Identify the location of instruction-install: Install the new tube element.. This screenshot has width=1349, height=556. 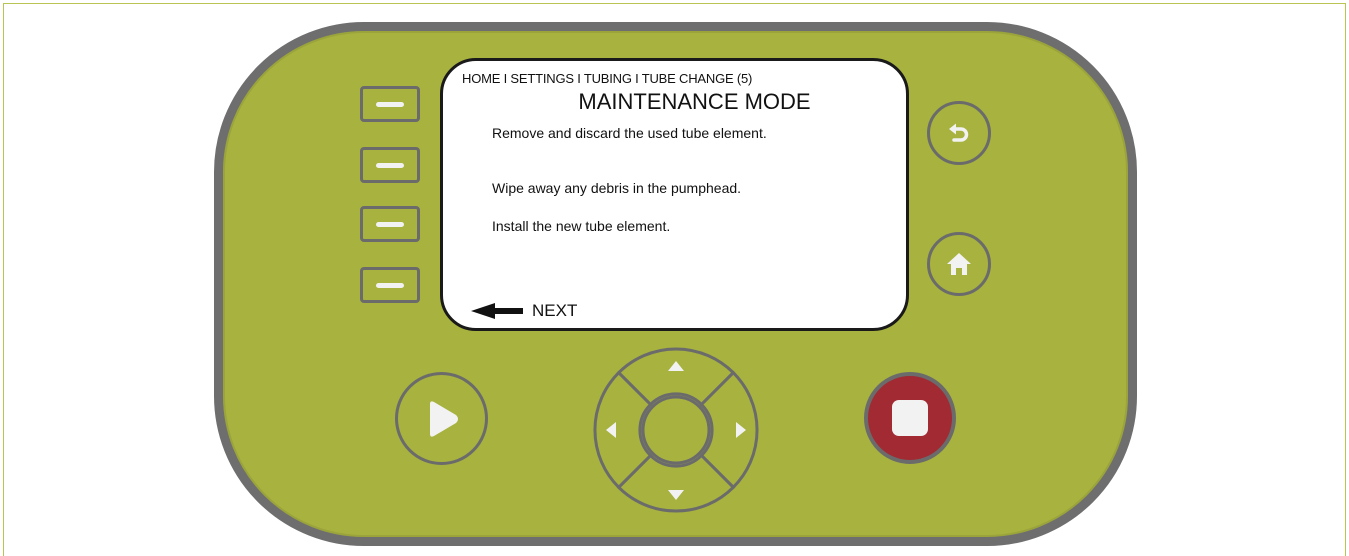
(581, 226).